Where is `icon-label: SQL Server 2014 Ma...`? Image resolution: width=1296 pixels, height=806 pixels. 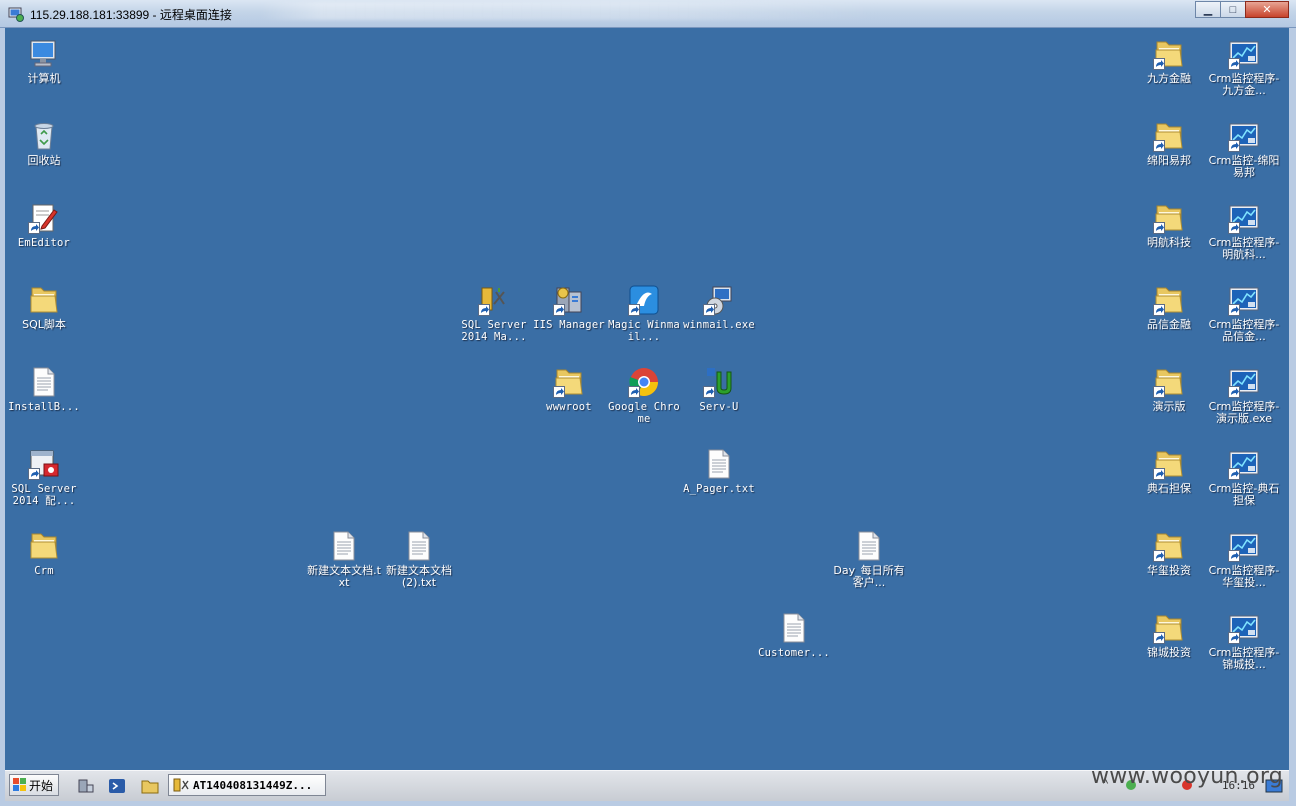 icon-label: SQL Server 2014 Ma... is located at coordinates (494, 331).